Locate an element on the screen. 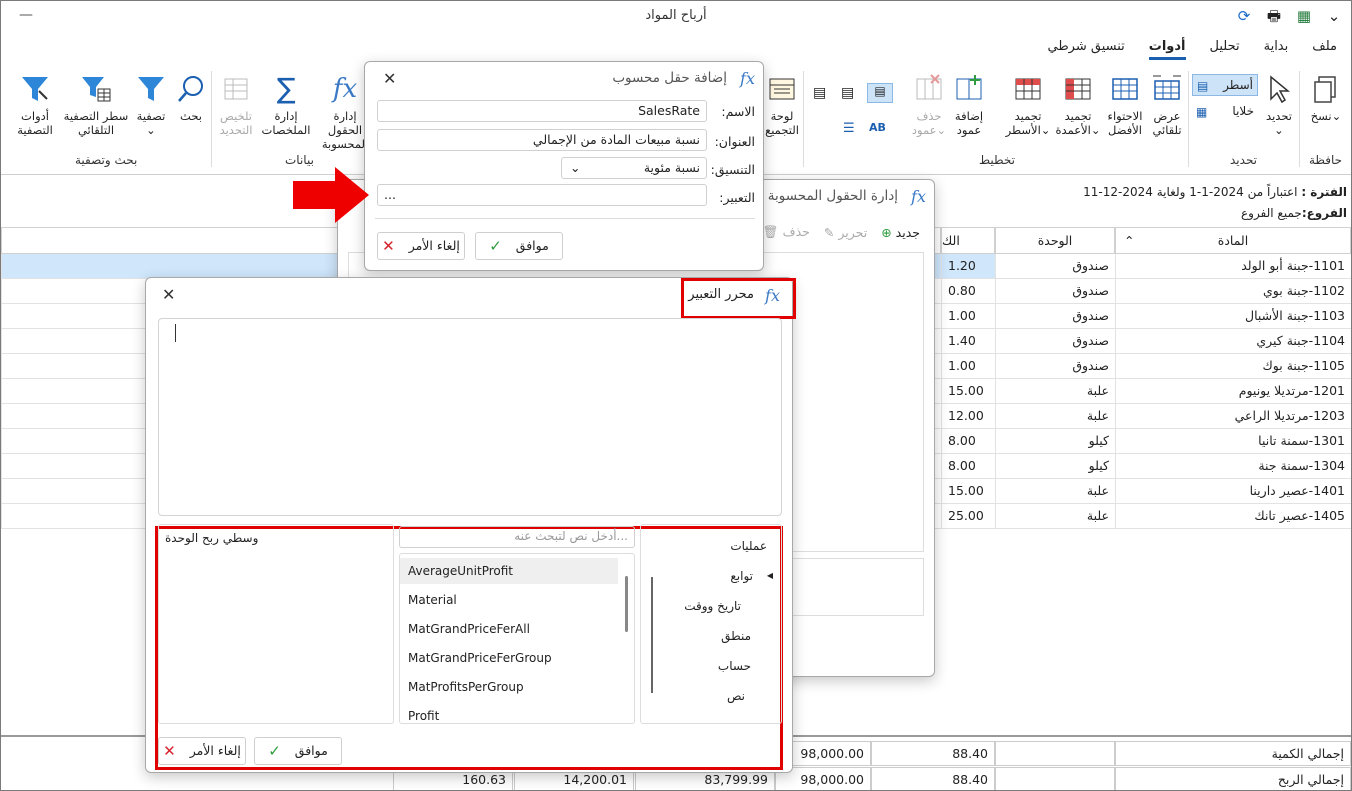 Image resolution: width=1352 pixels, height=791 pixels. material-cell: 1105-جبنة بوك is located at coordinates (1233, 366).